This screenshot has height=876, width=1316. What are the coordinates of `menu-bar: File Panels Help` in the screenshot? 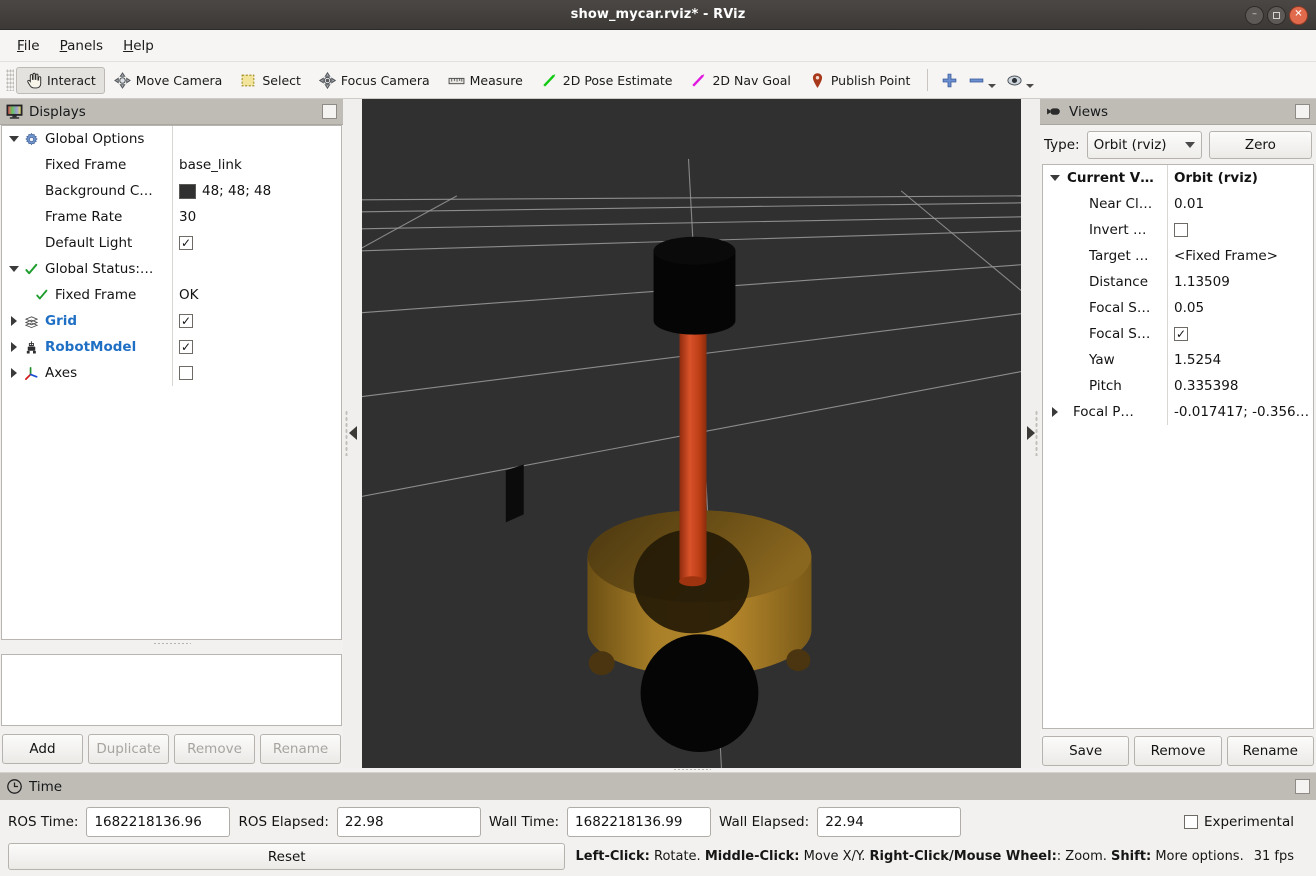 It's located at (658, 46).